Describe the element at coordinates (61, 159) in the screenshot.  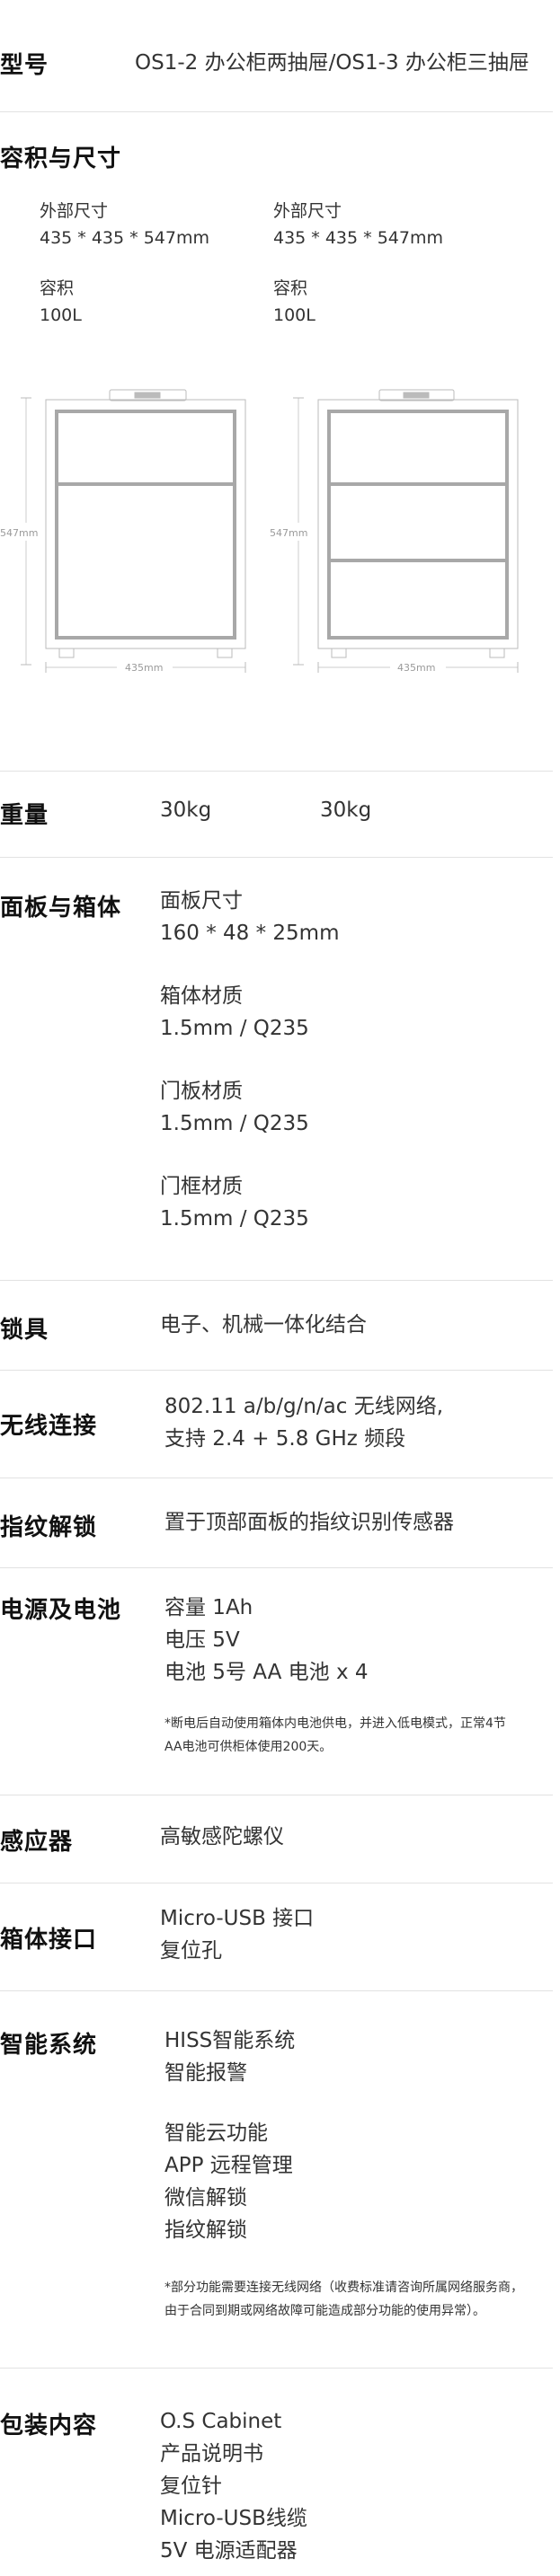
I see `dimensions-title: 容积与尺寸` at that location.